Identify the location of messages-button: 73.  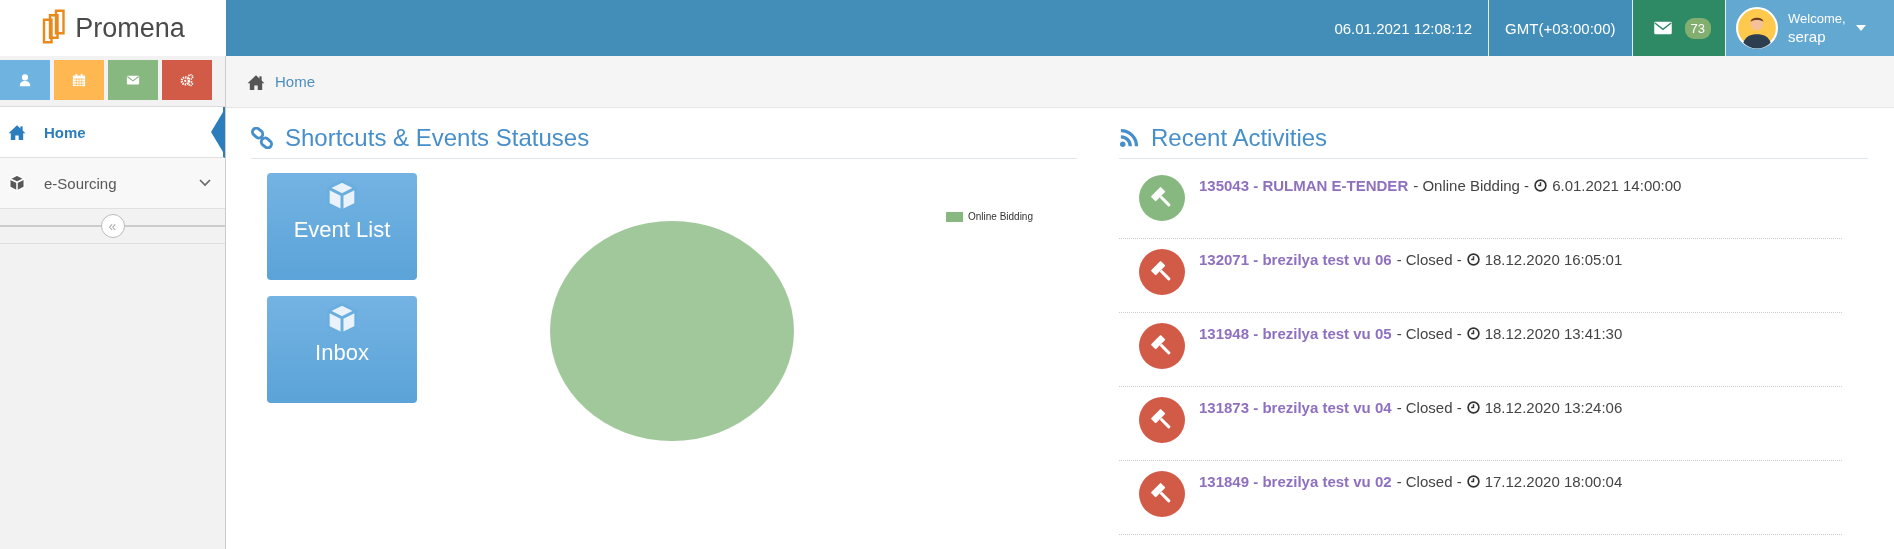
(1678, 28).